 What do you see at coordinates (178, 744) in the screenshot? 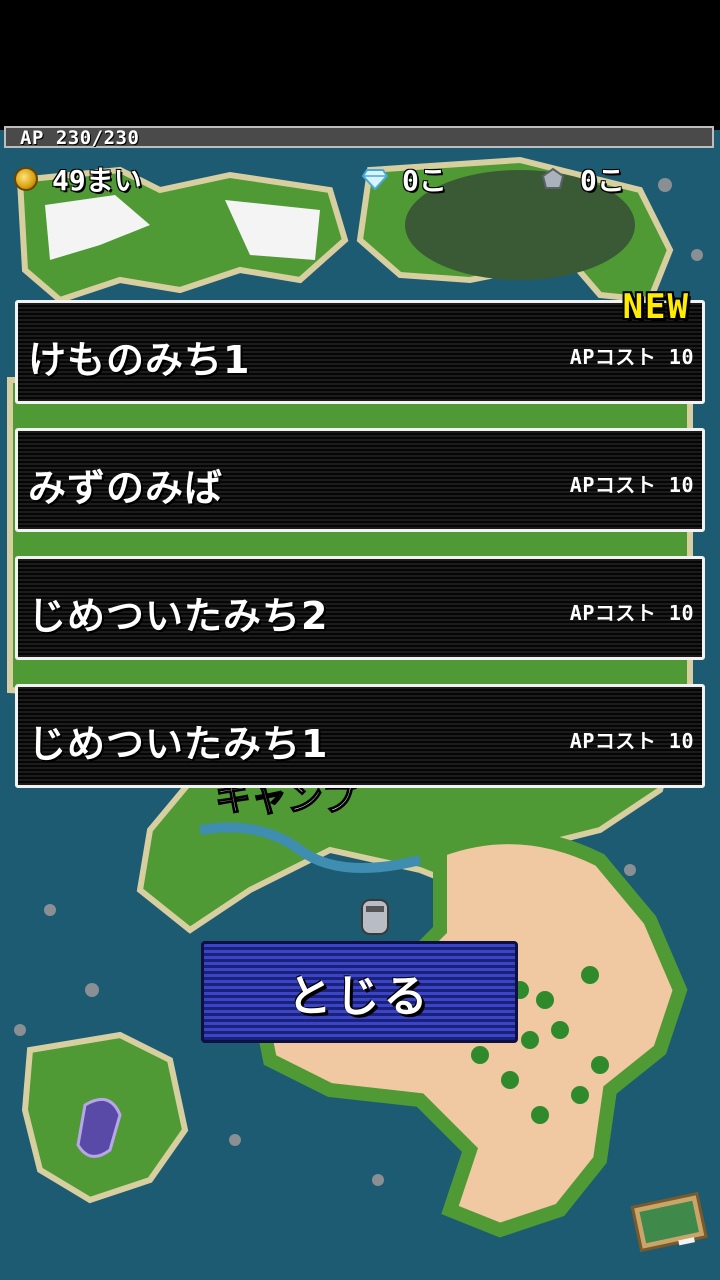
I see `stage-name: じめついたみち1` at bounding box center [178, 744].